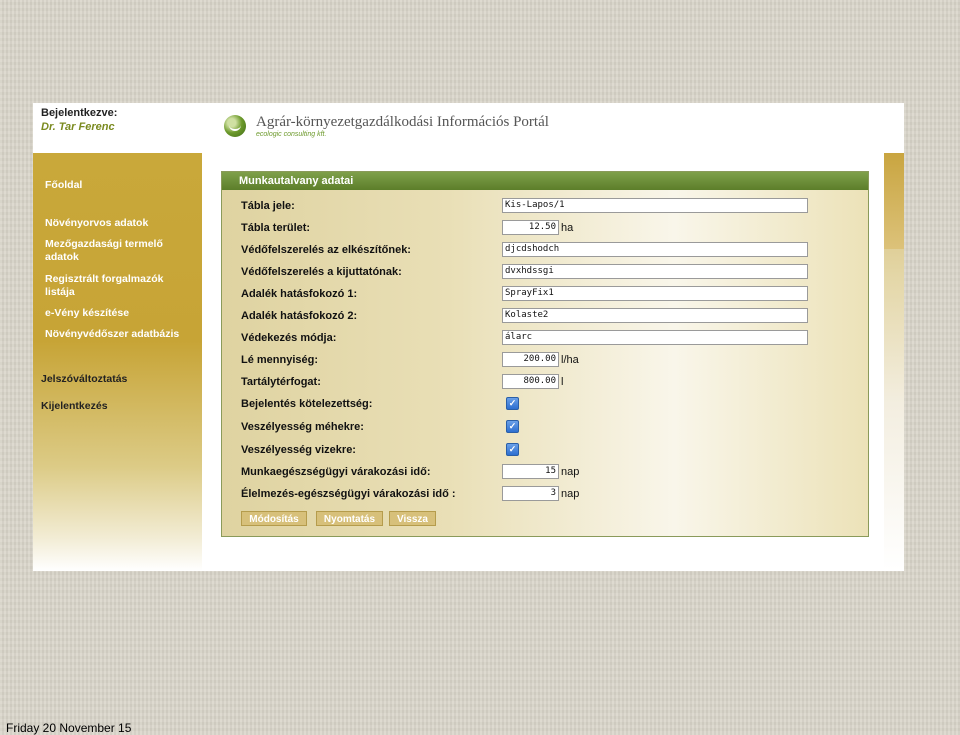 This screenshot has height=735, width=960. What do you see at coordinates (512, 426) in the screenshot?
I see `bee-hazard-checkbox: ✓` at bounding box center [512, 426].